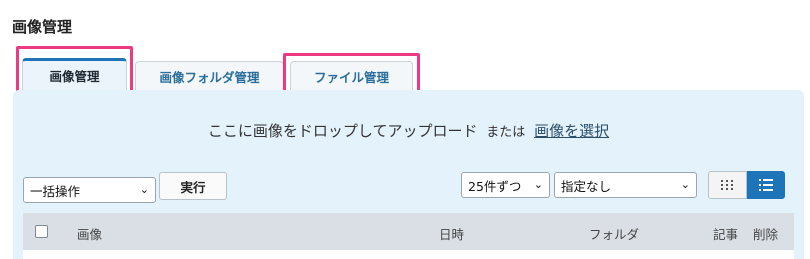 This screenshot has height=259, width=810. What do you see at coordinates (55, 191) in the screenshot?
I see `bulk-action-value: 一括操作` at bounding box center [55, 191].